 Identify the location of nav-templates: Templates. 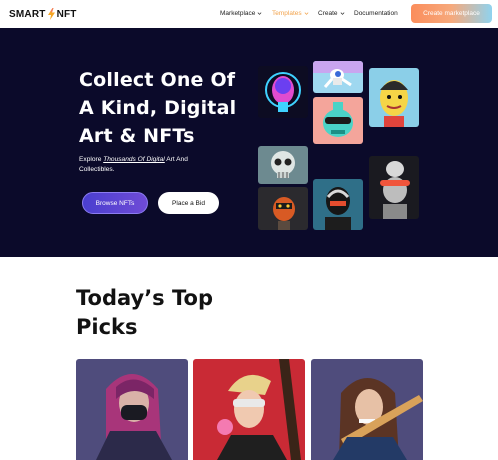
(290, 13).